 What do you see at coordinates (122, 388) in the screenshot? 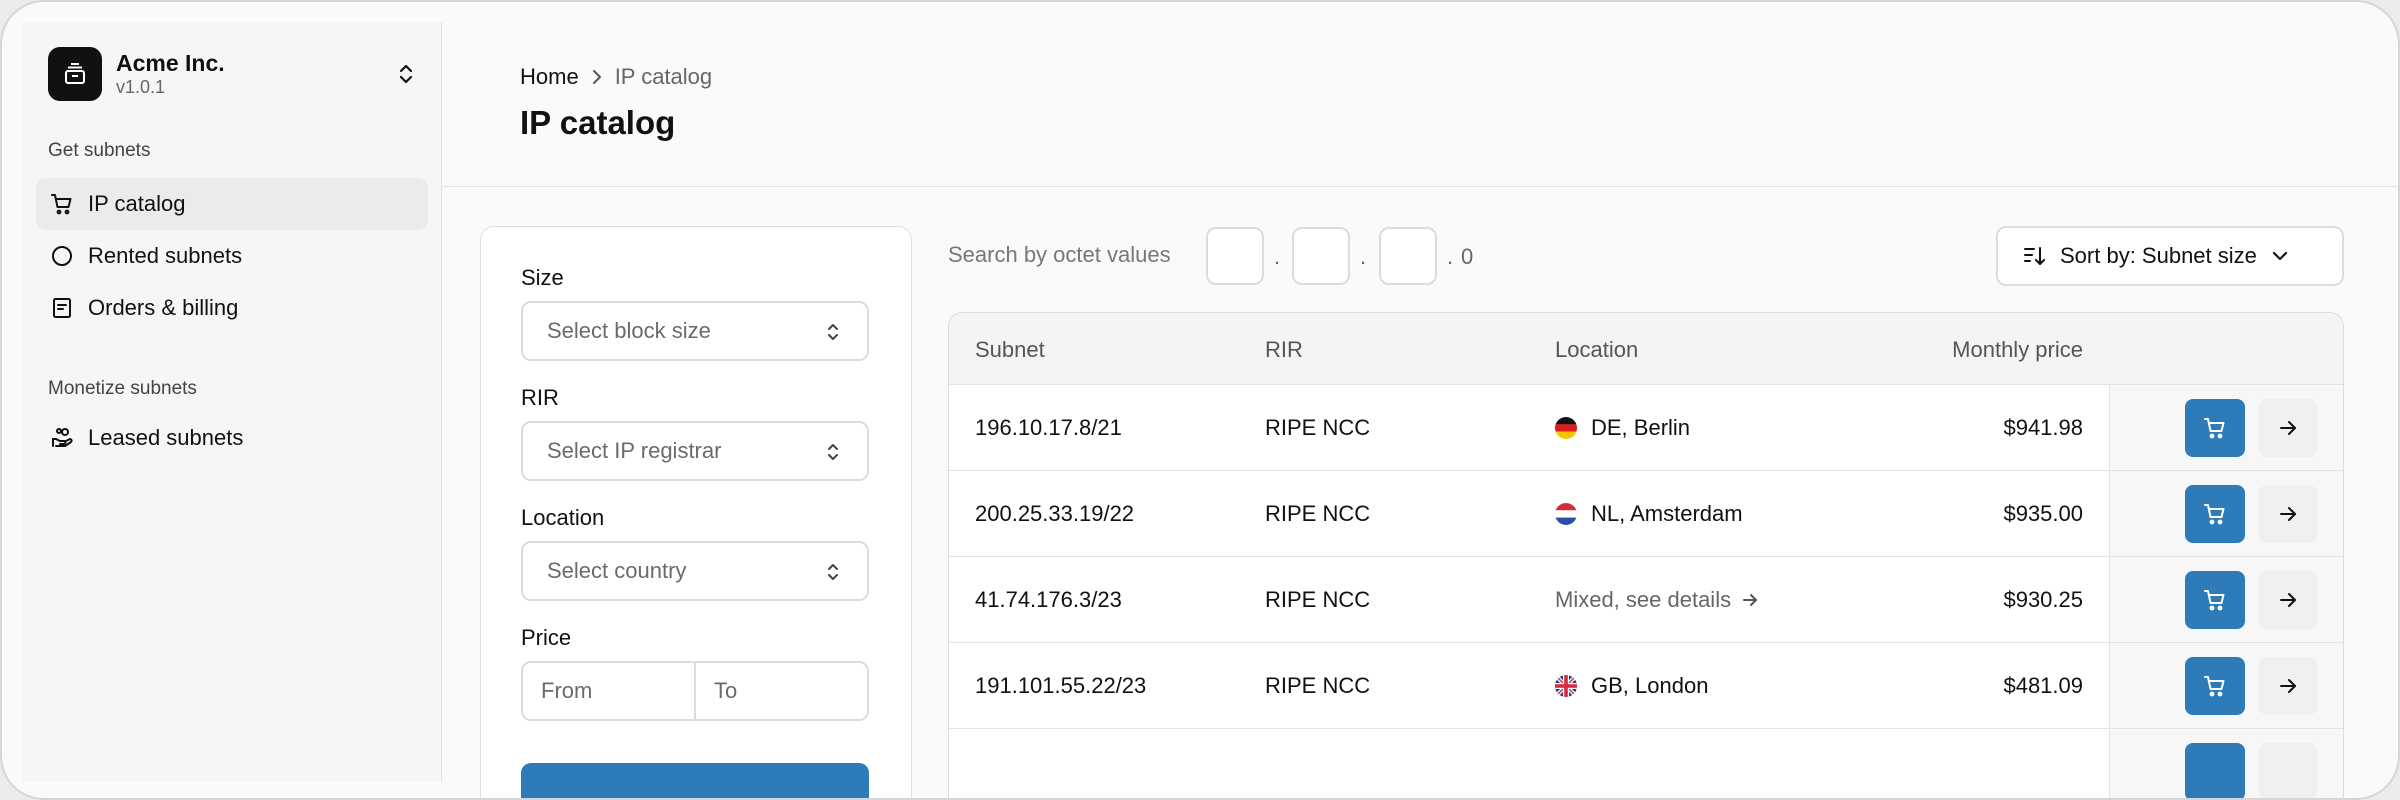
I see `nav-group-monetize-subnets: Monetize subnets` at bounding box center [122, 388].